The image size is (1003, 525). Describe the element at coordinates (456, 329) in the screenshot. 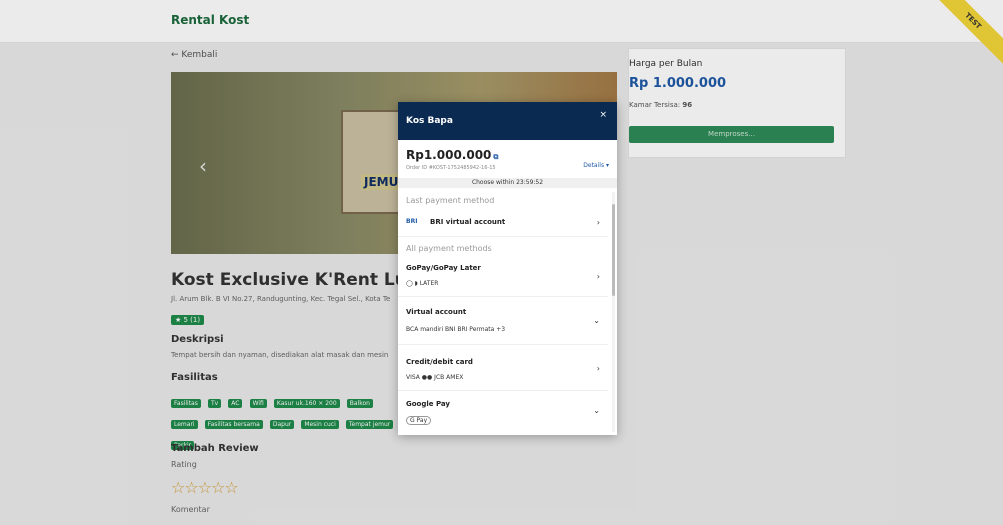

I see `bank-logos-icon: BCA mandiri BNI BRI Permata +3` at that location.